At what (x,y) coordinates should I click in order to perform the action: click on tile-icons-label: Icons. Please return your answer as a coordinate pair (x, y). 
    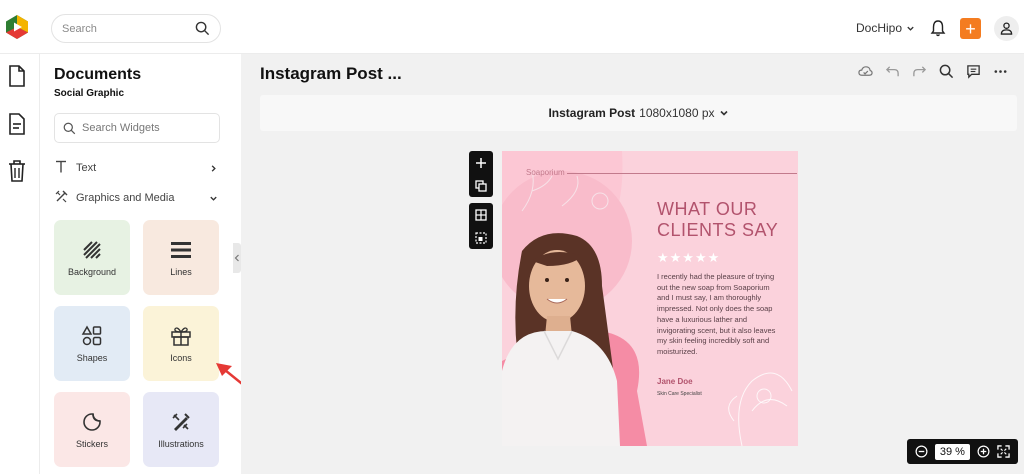
    Looking at the image, I should click on (181, 357).